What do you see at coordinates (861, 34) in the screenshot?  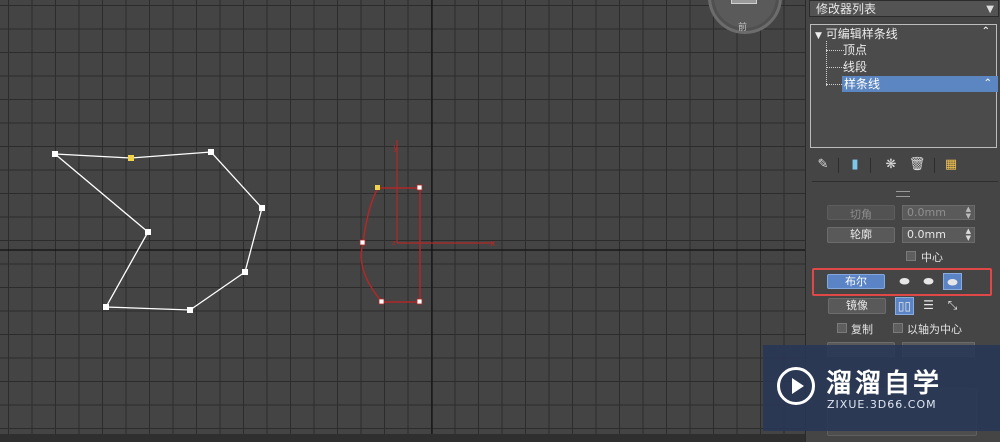 I see `stack-item-label: 可编辑样条线` at bounding box center [861, 34].